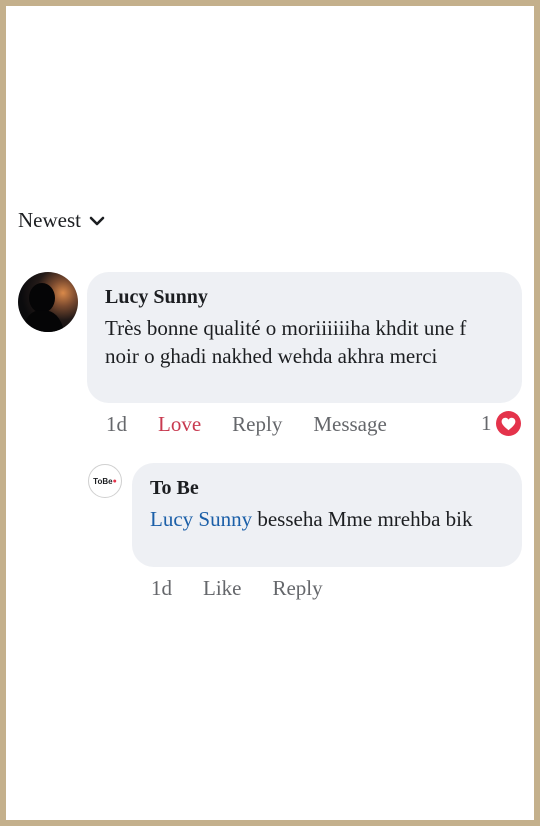  What do you see at coordinates (486, 423) in the screenshot?
I see `reaction-count: 1` at bounding box center [486, 423].